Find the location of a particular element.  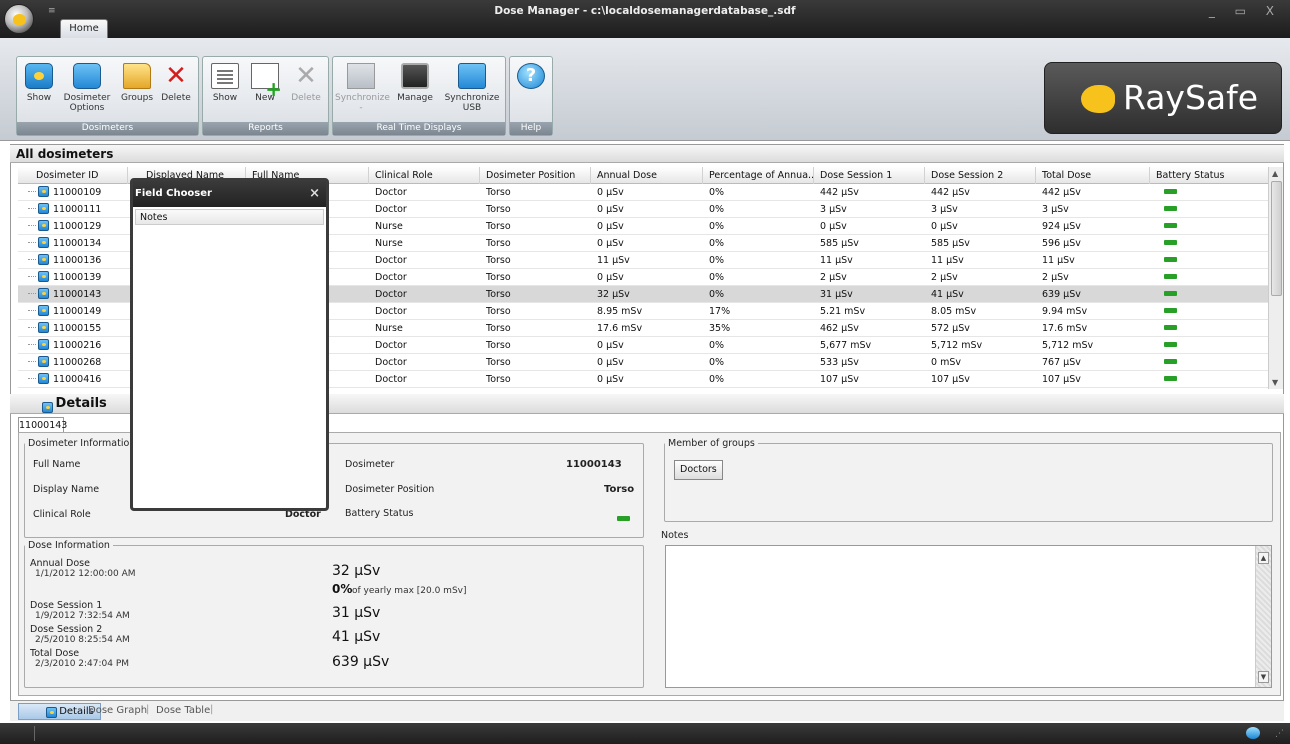

synchronize-button: Synchronize - is located at coordinates (362, 88).